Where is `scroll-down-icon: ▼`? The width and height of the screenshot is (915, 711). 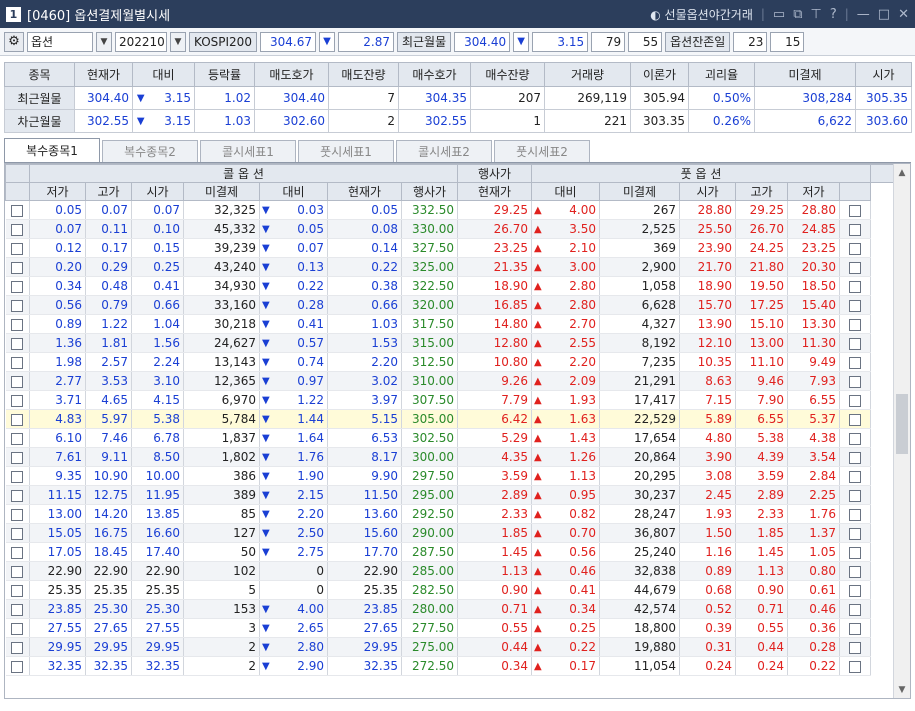
scroll-down-icon: ▼ is located at coordinates (902, 689).